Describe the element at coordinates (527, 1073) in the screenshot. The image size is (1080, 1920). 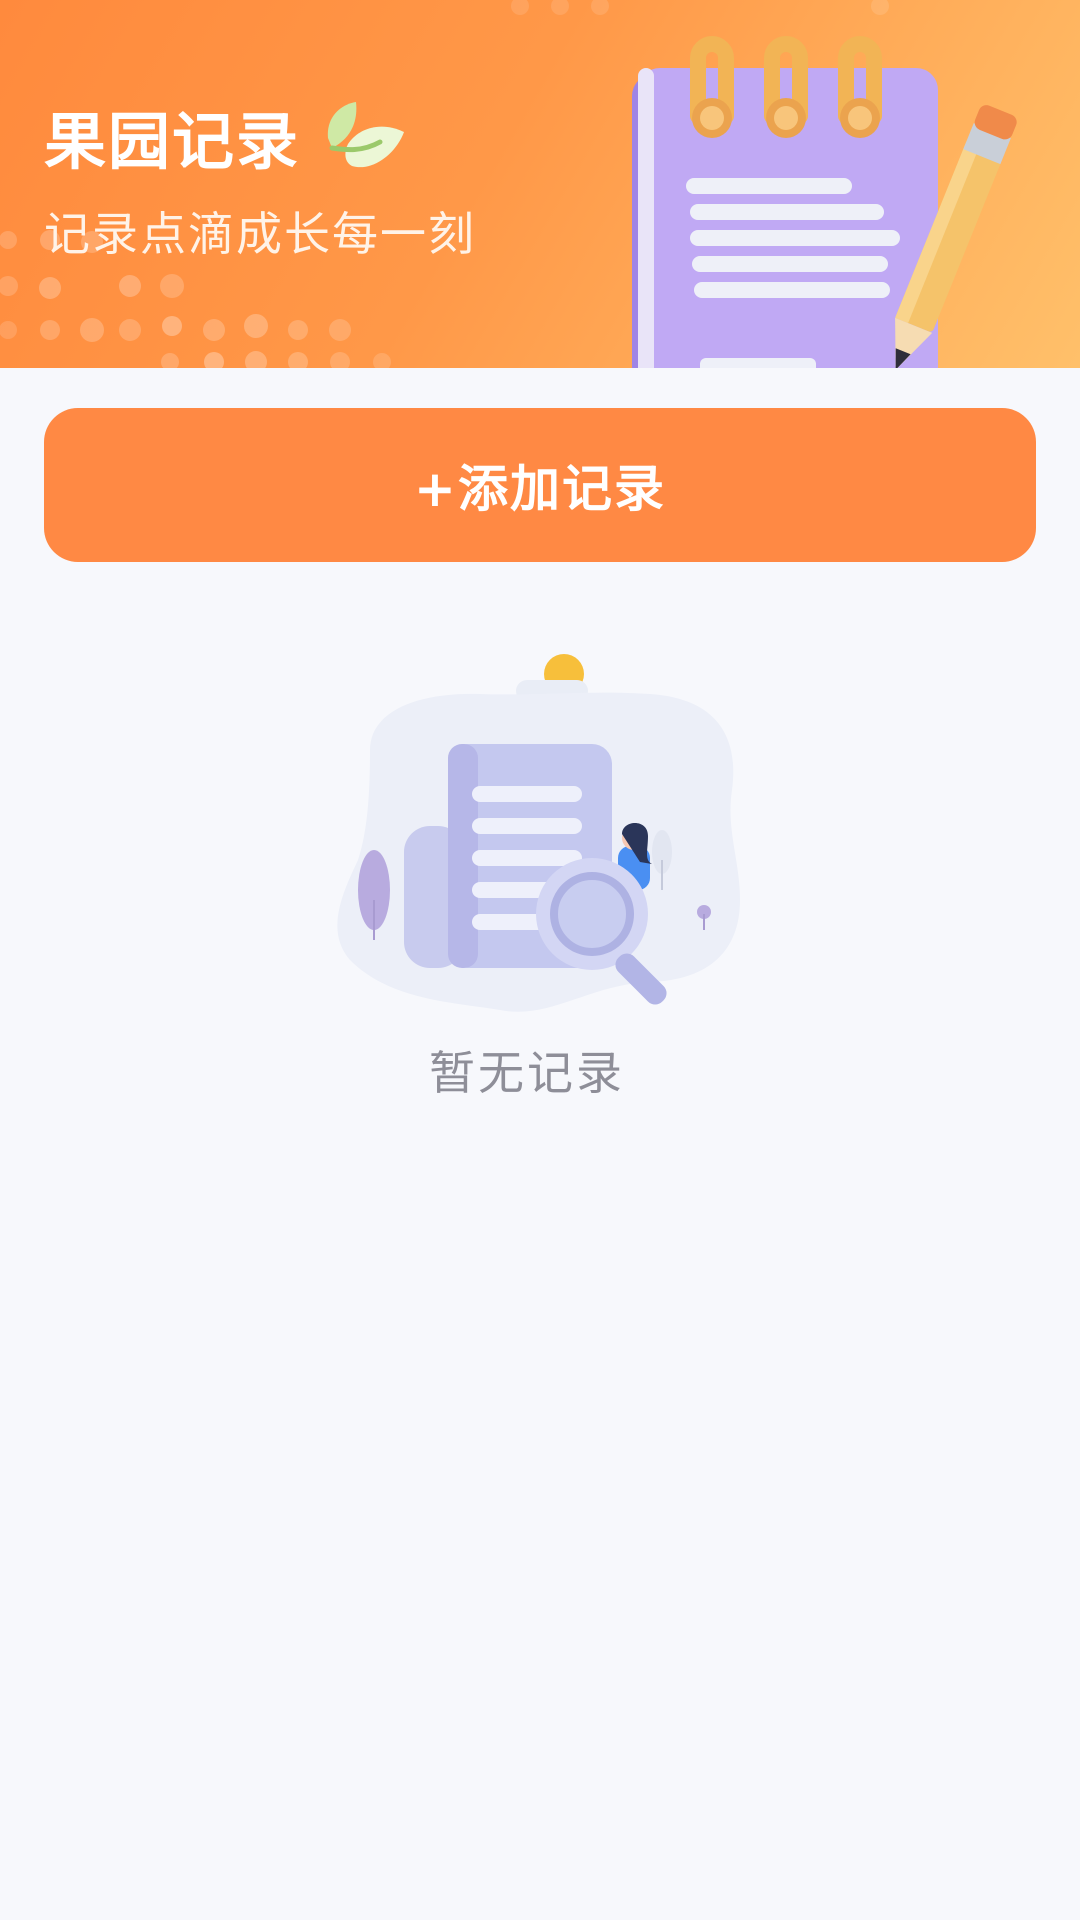
I see `empty-state-message: 暂无记录` at that location.